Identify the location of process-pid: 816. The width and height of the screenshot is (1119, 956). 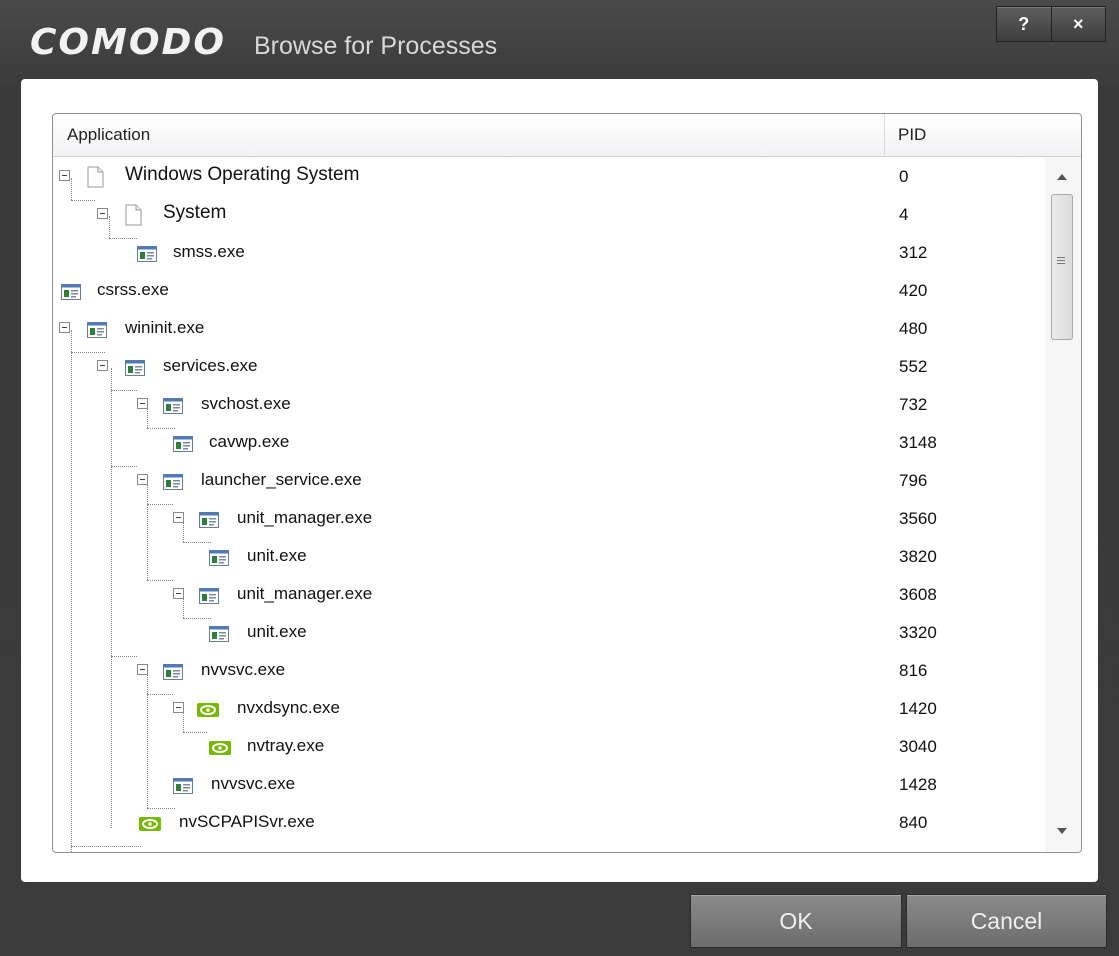
(913, 670).